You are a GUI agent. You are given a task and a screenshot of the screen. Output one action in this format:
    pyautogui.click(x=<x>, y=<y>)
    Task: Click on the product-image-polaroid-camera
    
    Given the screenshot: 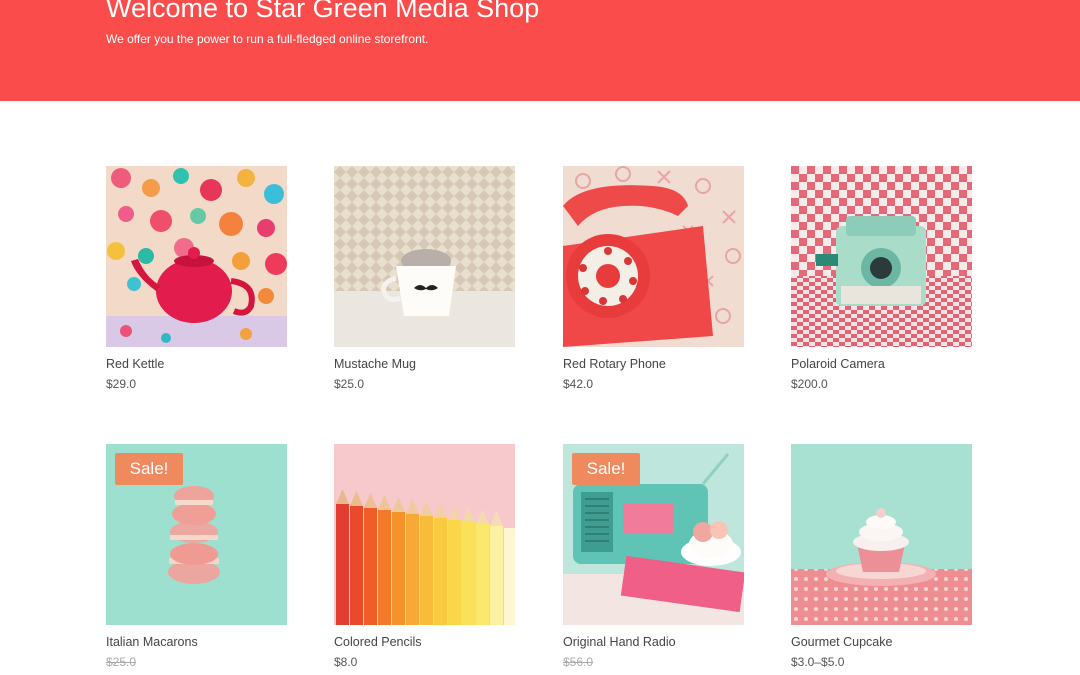 What is the action you would take?
    pyautogui.click(x=881, y=256)
    